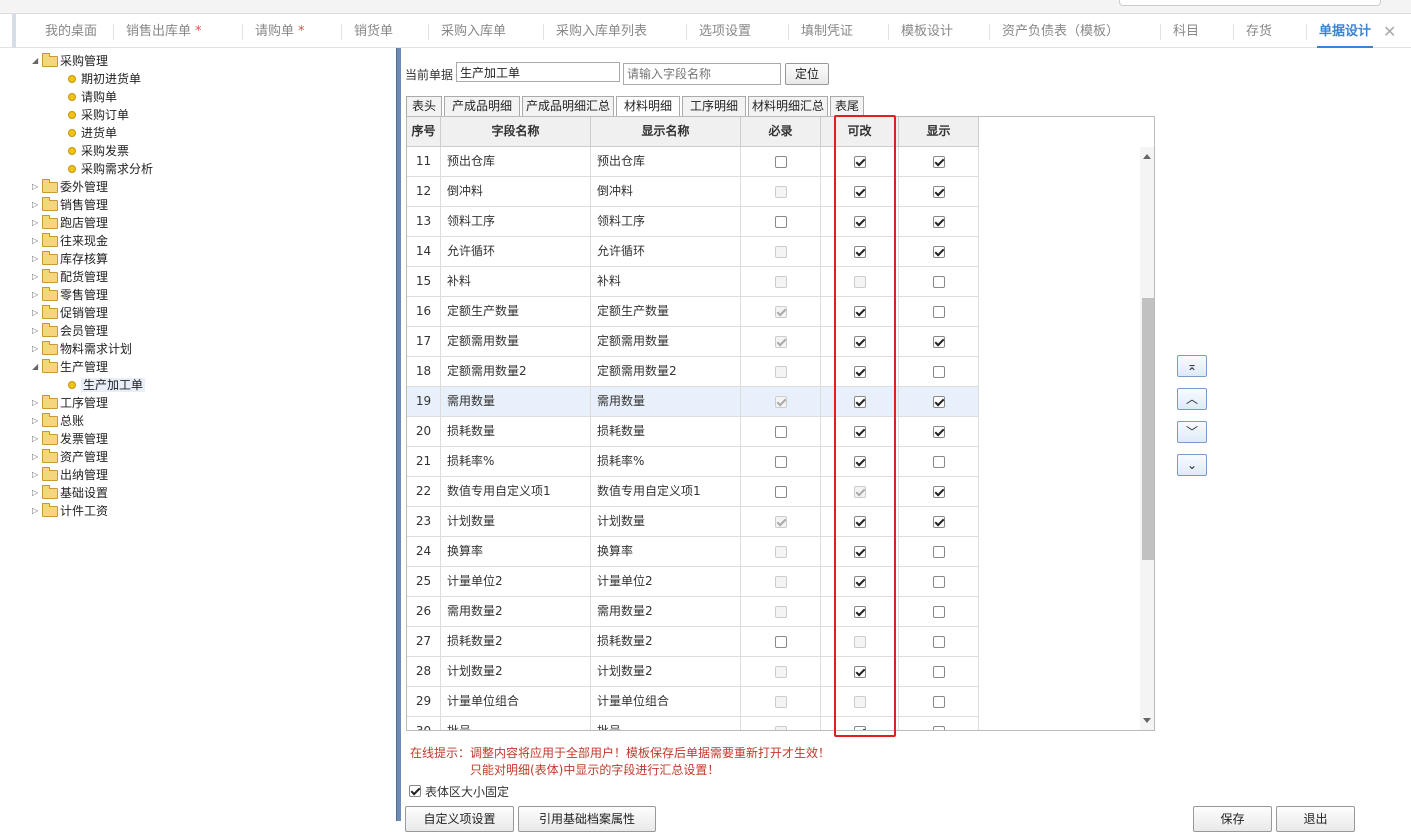  Describe the element at coordinates (666, 432) in the screenshot. I see `display-name-cell: 损耗数量` at that location.